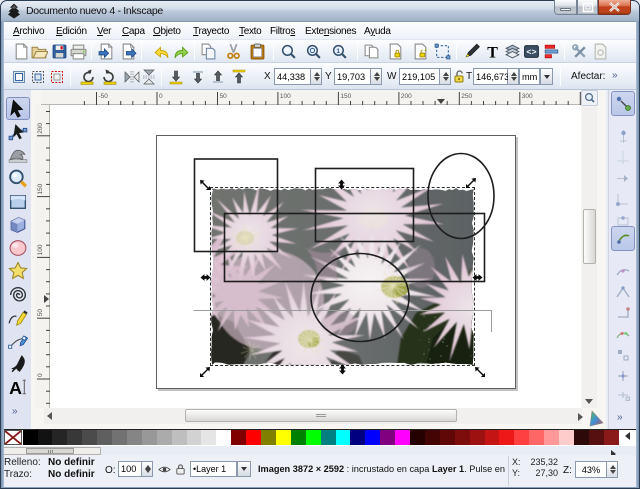 The image size is (640, 489). What do you see at coordinates (338, 51) in the screenshot?
I see `svg-text: 1` at bounding box center [338, 51].